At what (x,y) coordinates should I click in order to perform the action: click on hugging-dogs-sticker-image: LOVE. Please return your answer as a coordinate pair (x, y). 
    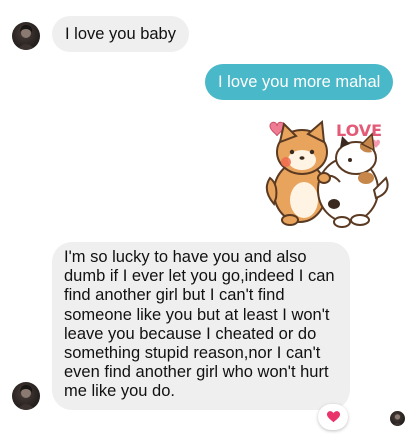
    Looking at the image, I should click on (327, 173).